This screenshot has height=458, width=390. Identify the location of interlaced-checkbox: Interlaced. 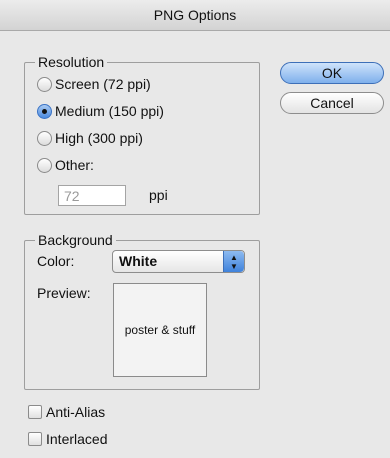
(67, 439).